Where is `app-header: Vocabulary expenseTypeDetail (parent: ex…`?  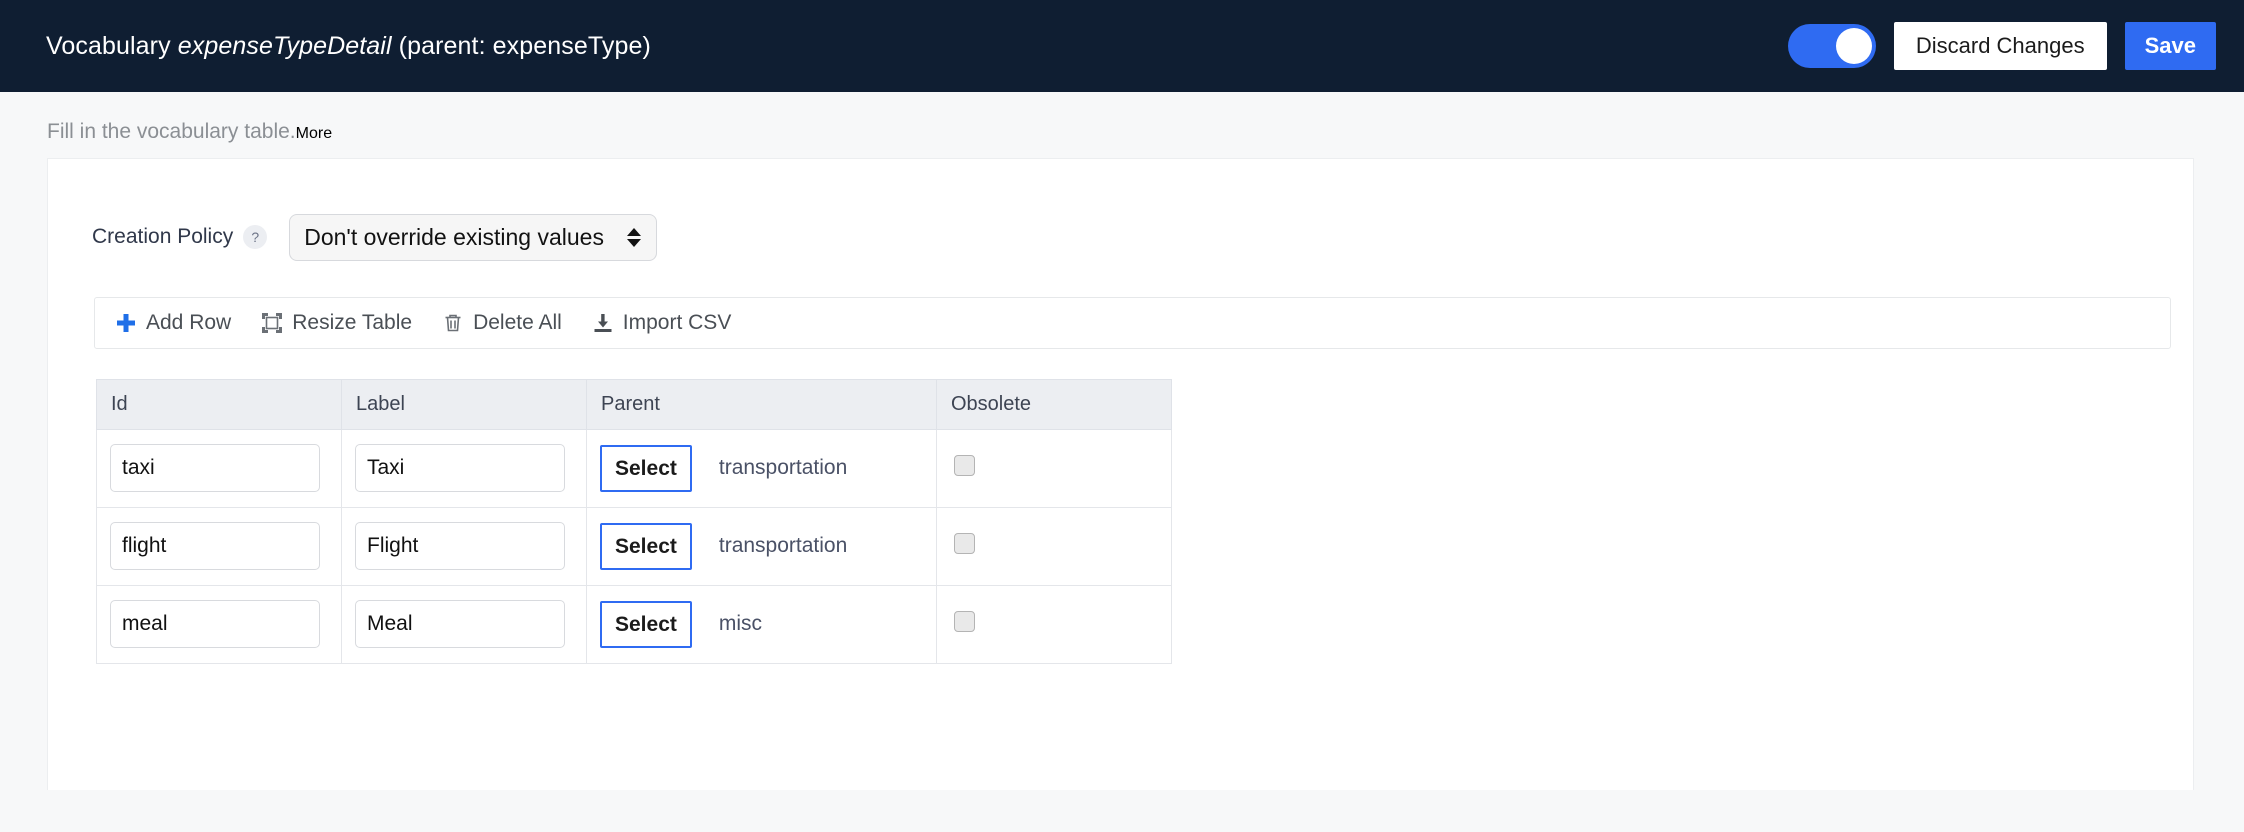
app-header: Vocabulary expenseTypeDetail (parent: ex… is located at coordinates (1122, 46).